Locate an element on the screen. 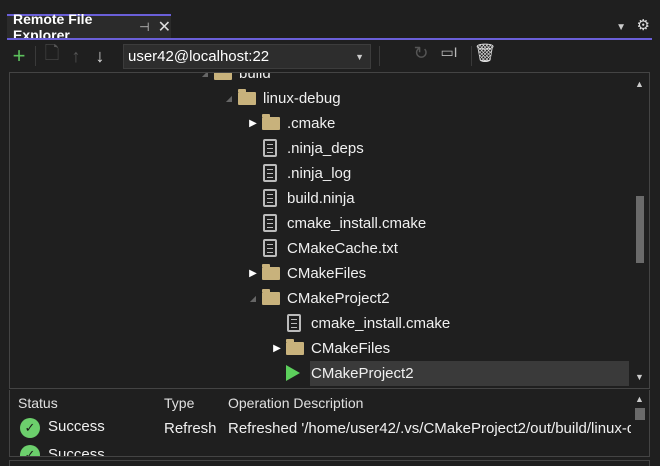 This screenshot has width=660, height=466. tab-remote-file-explorer: Remote File Explorer ⊣ ✕ is located at coordinates (89, 27).